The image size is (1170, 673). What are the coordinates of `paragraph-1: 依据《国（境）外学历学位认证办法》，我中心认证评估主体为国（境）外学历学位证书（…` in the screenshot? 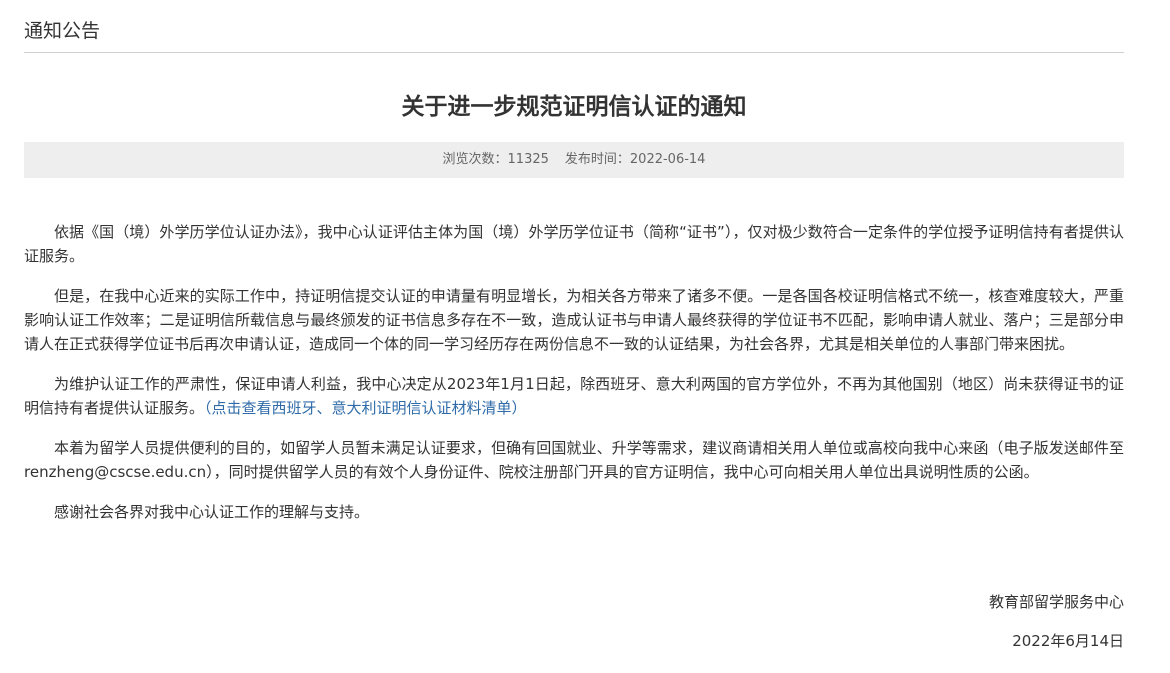 It's located at (574, 244).